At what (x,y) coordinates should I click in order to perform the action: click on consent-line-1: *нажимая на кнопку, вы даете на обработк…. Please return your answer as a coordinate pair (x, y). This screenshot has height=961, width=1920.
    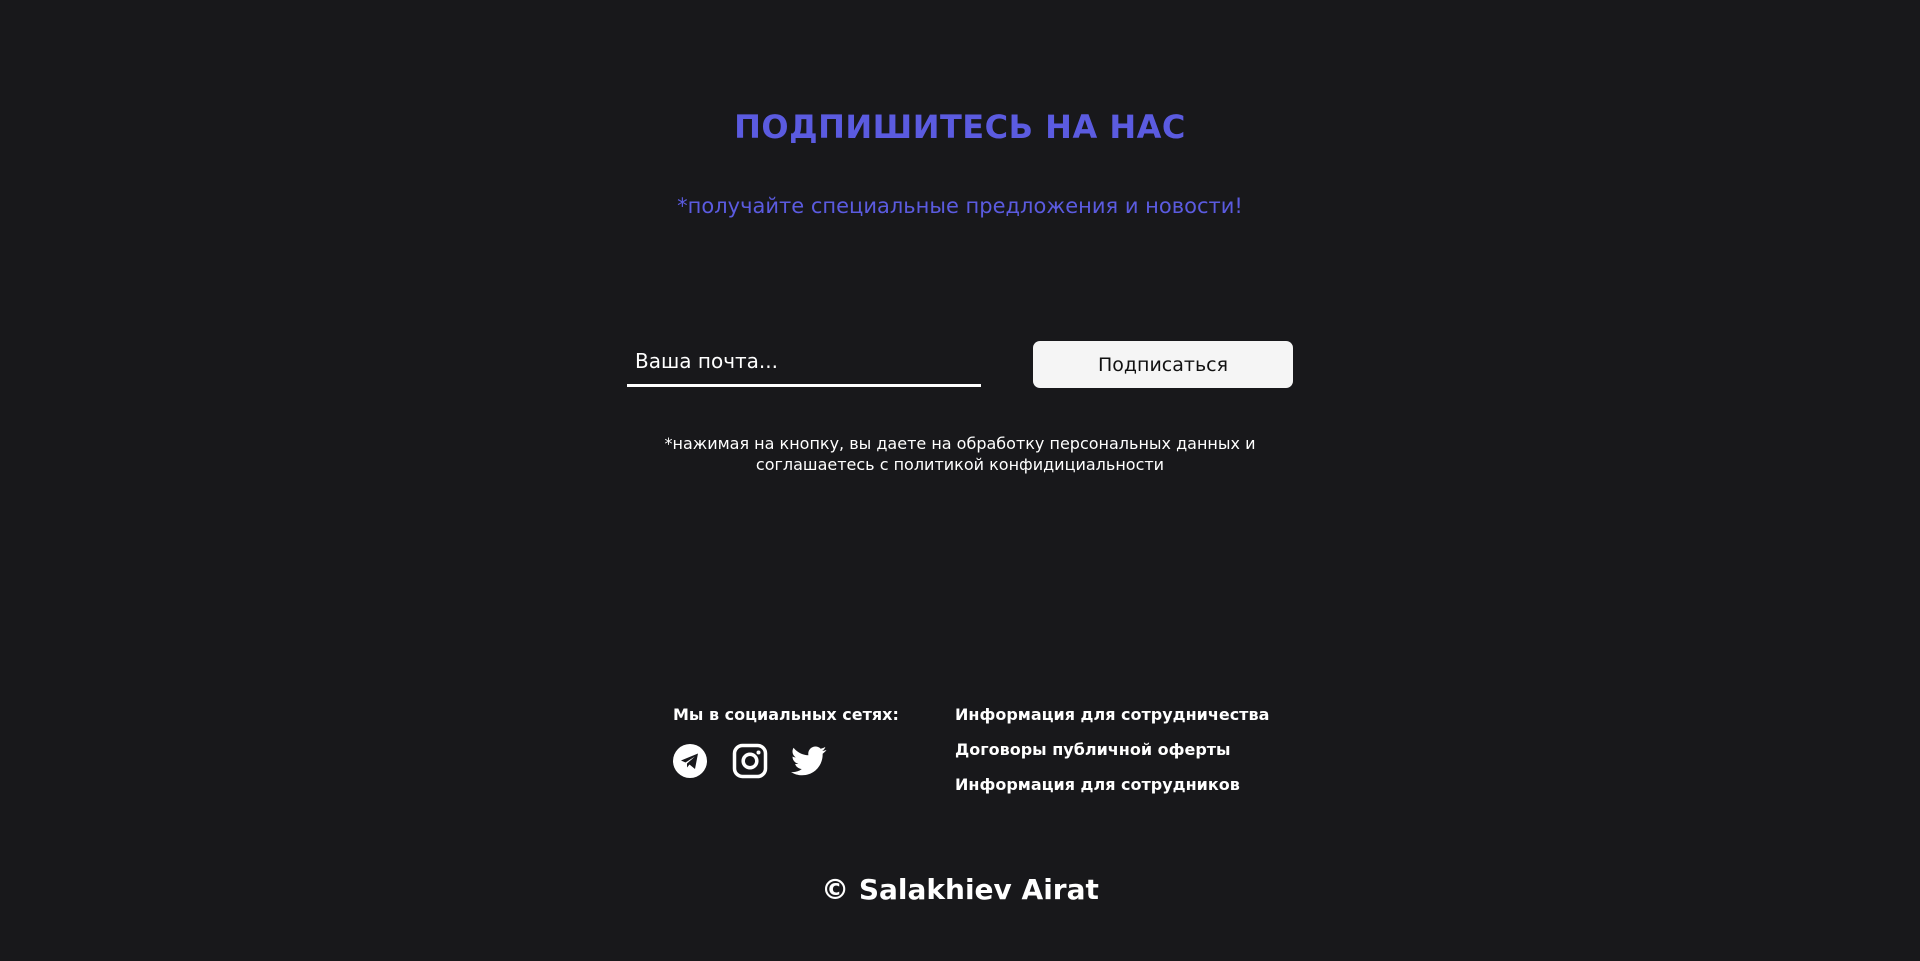
    Looking at the image, I should click on (960, 443).